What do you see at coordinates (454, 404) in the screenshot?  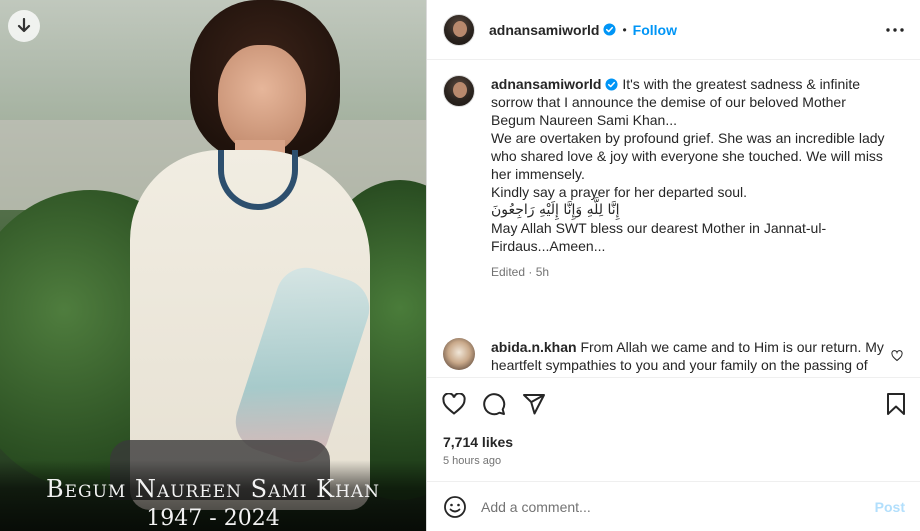 I see `heart-icon` at bounding box center [454, 404].